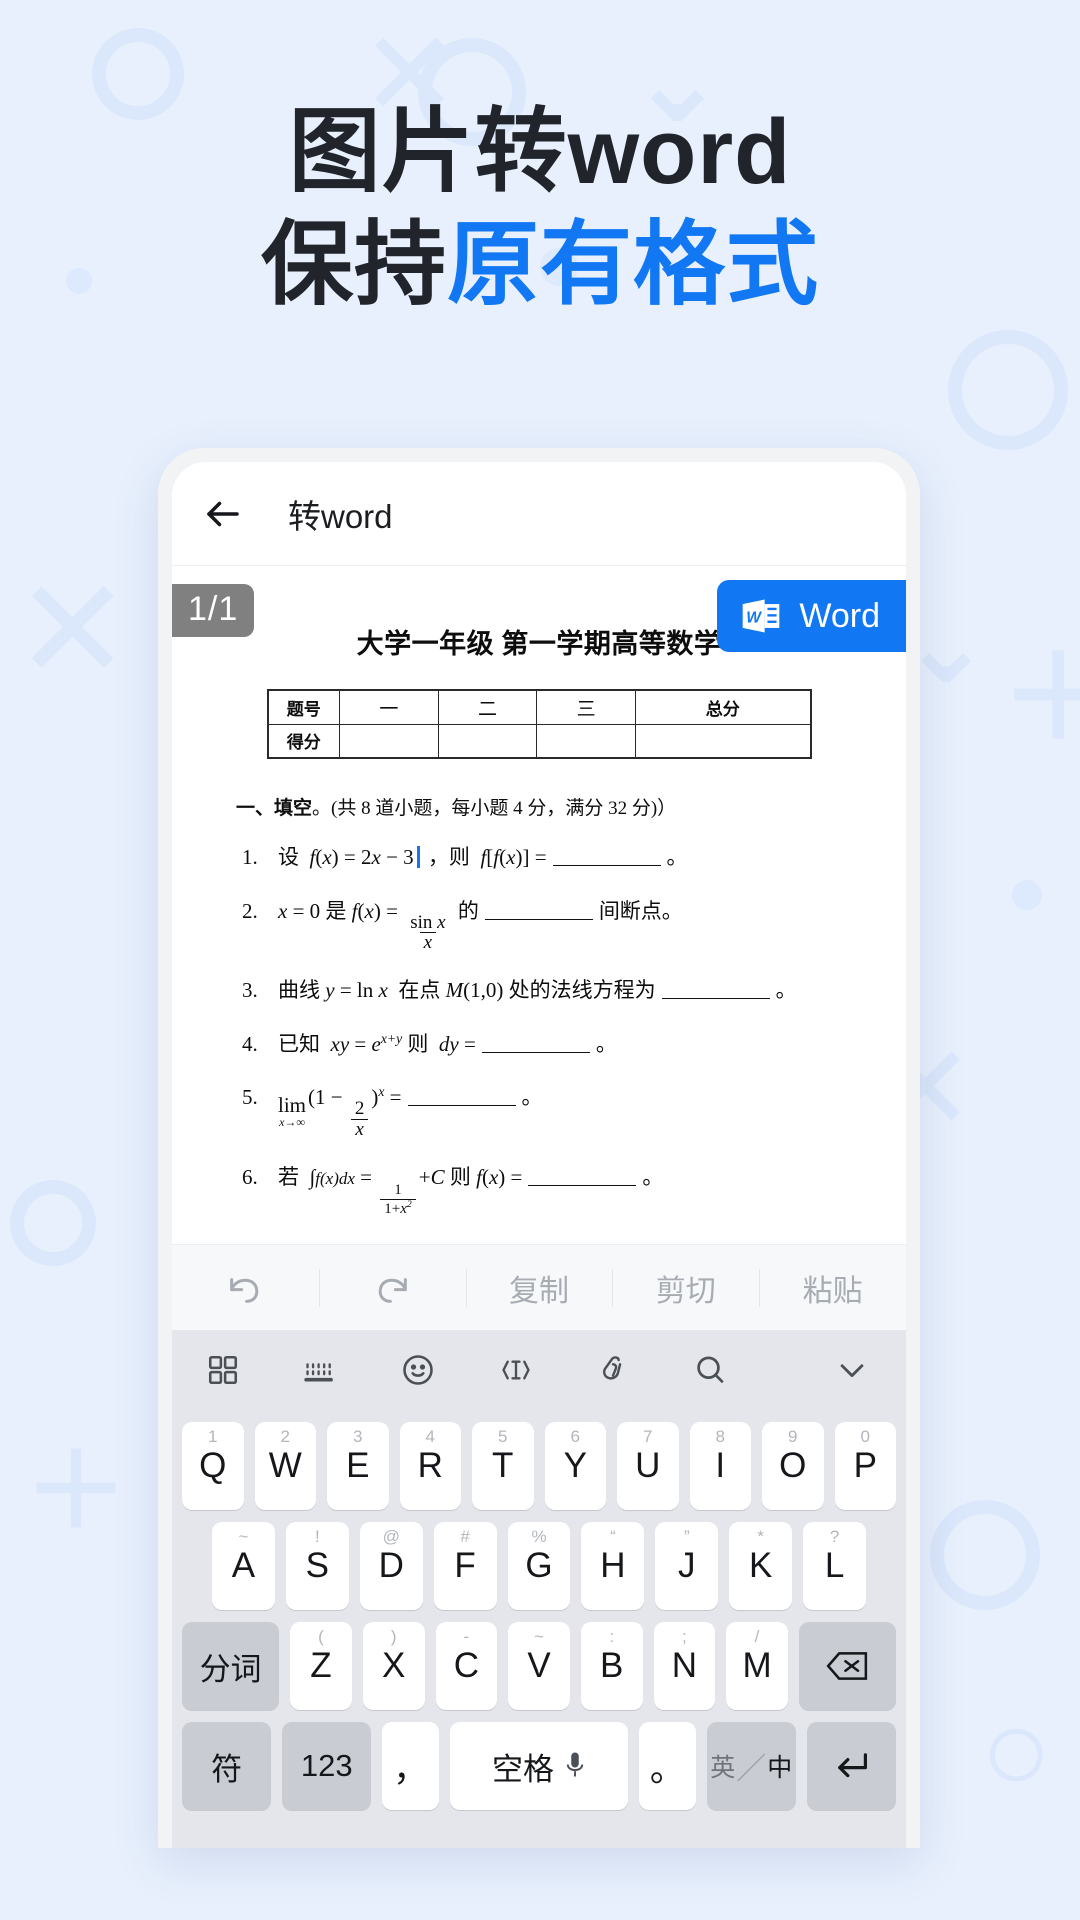 The width and height of the screenshot is (1080, 1920). Describe the element at coordinates (613, 1536) in the screenshot. I see `key-sup: “` at that location.